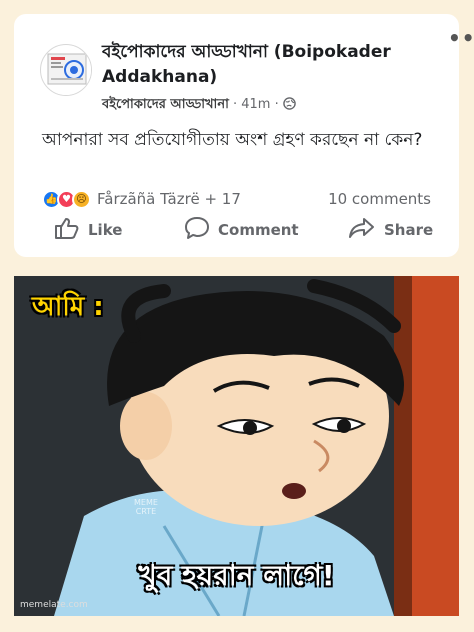 This screenshot has height=632, width=474. I want to click on thumbs-up-icon, so click(71, 230).